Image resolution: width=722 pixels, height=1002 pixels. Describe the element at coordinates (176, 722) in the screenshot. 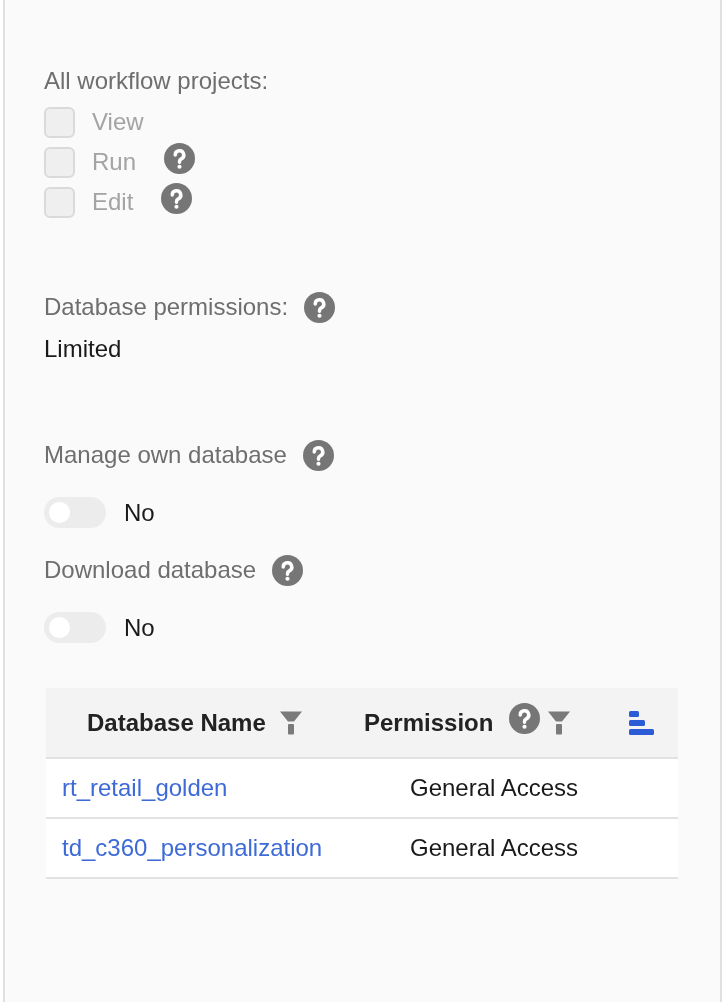

I see `column-header: Database Name` at that location.